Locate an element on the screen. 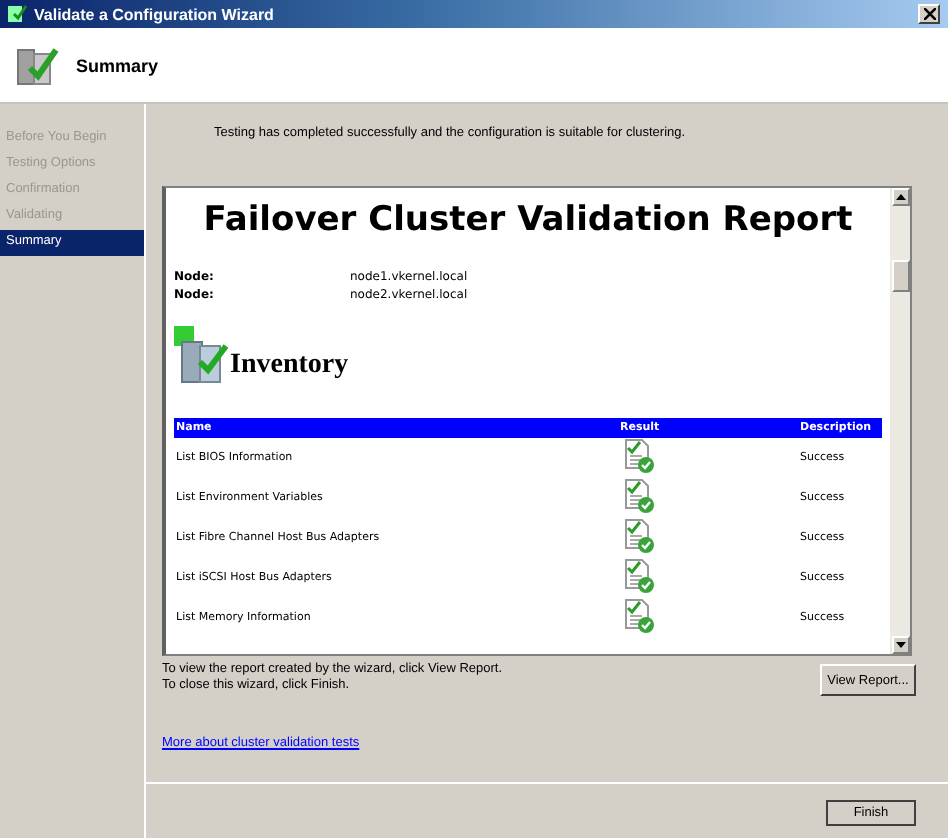 The width and height of the screenshot is (948, 838). scroll-up-icon is located at coordinates (900, 197).